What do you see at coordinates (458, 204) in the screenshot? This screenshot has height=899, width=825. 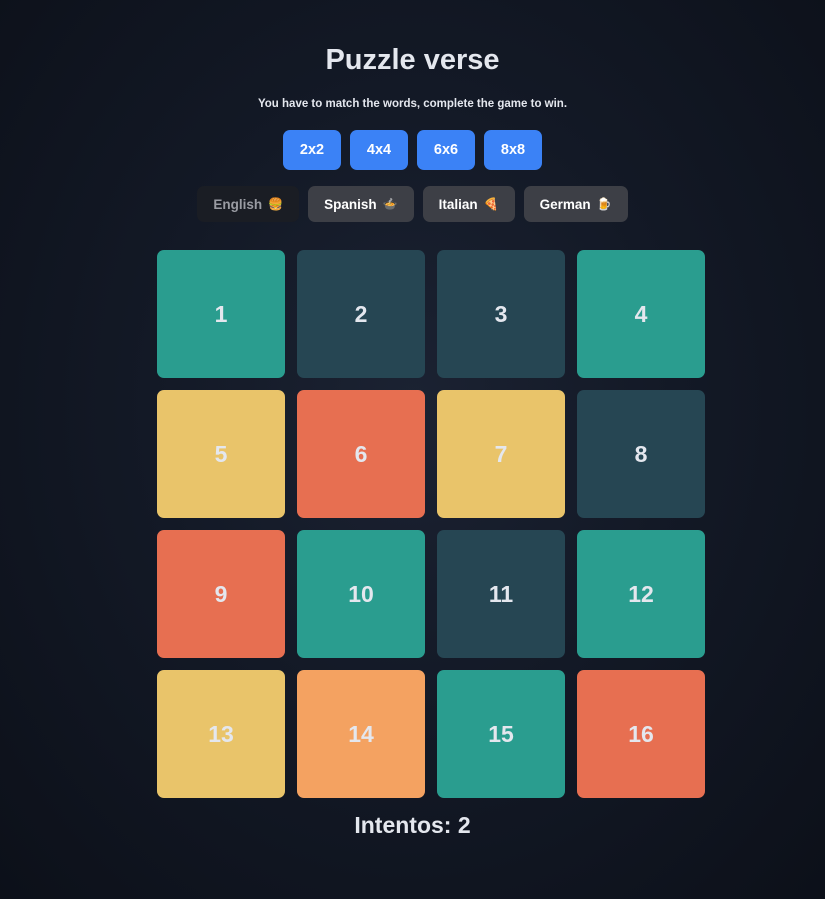 I see `language-label: Italian` at bounding box center [458, 204].